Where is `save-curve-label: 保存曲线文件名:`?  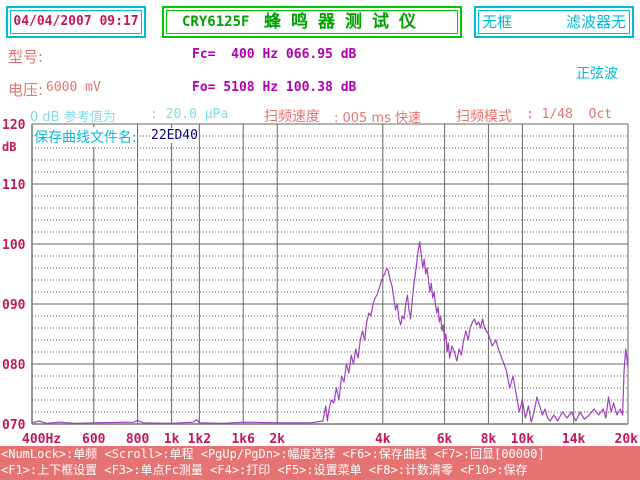
save-curve-label: 保存曲线文件名: is located at coordinates (85, 137).